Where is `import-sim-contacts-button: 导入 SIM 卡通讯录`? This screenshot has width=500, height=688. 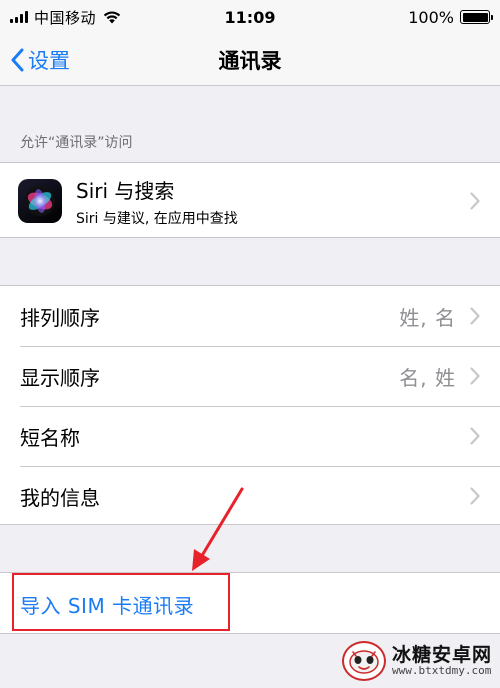 import-sim-contacts-button: 导入 SIM 卡通讯录 is located at coordinates (250, 604).